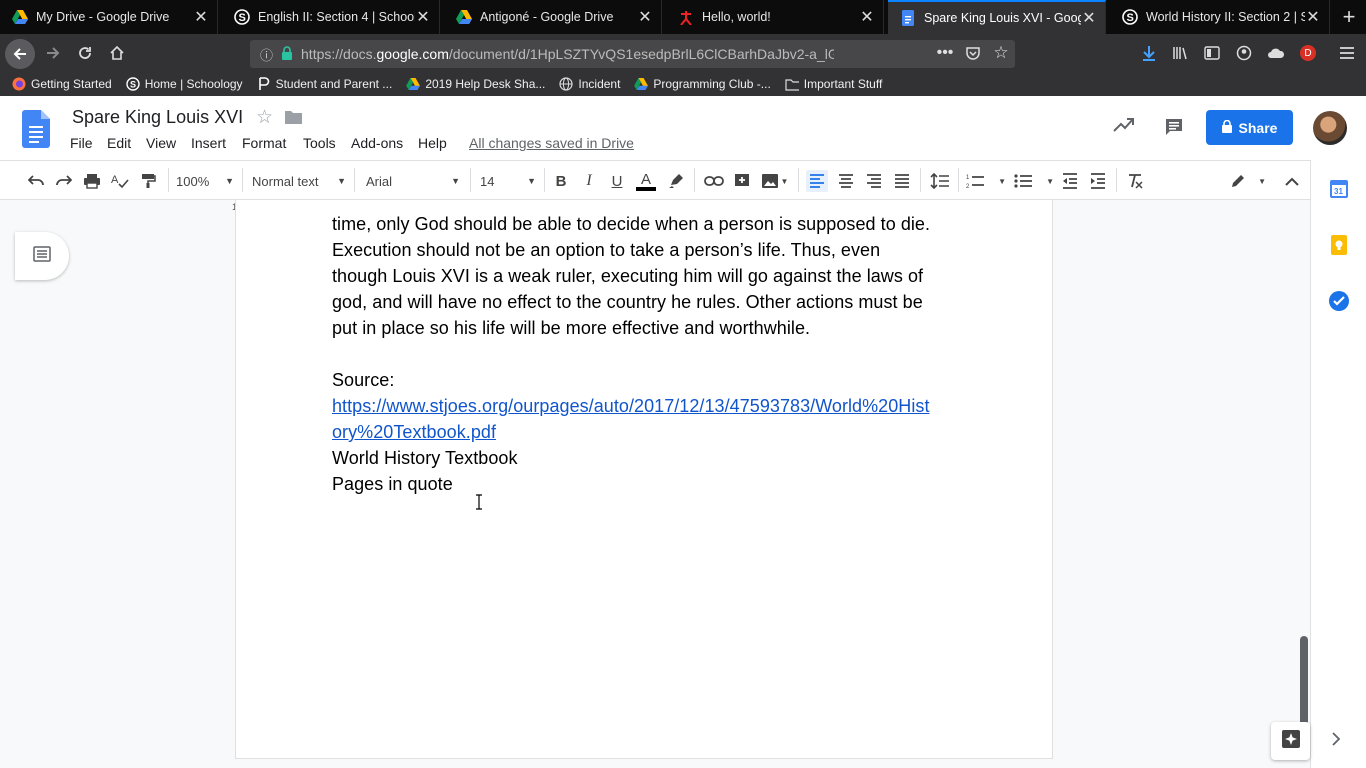 This screenshot has width=1366, height=768. Describe the element at coordinates (1339, 191) in the screenshot. I see `calendar-icon: 31` at that location.